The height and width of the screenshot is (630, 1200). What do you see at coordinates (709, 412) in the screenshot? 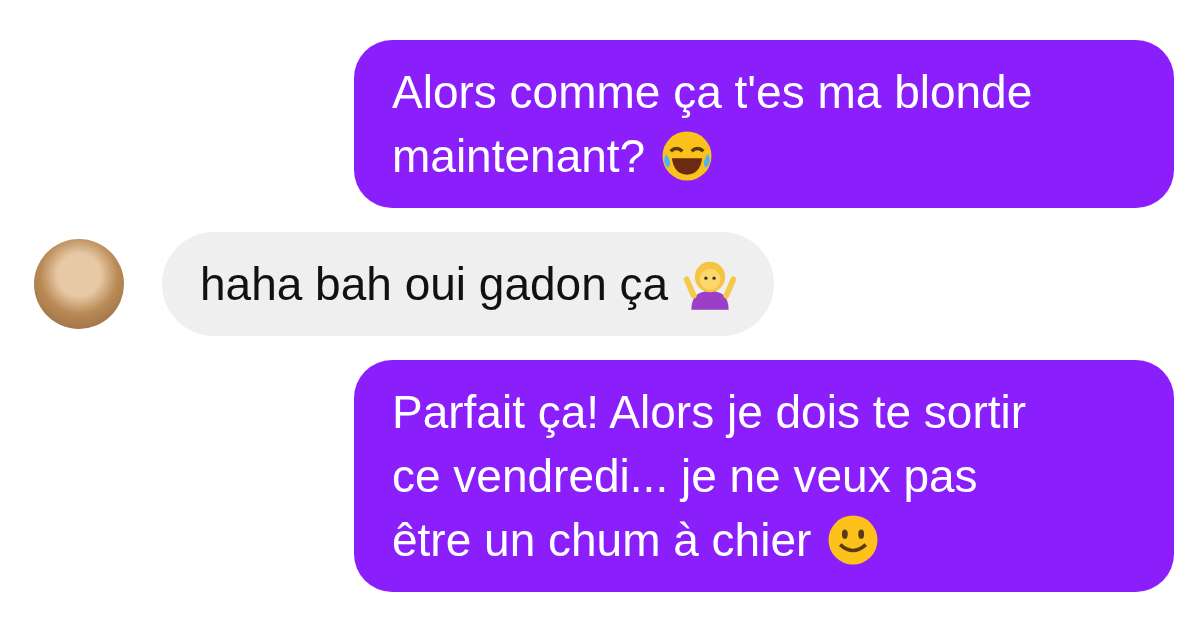
I see `message-text: Parfait ça! Alors je dois te sortir` at bounding box center [709, 412].